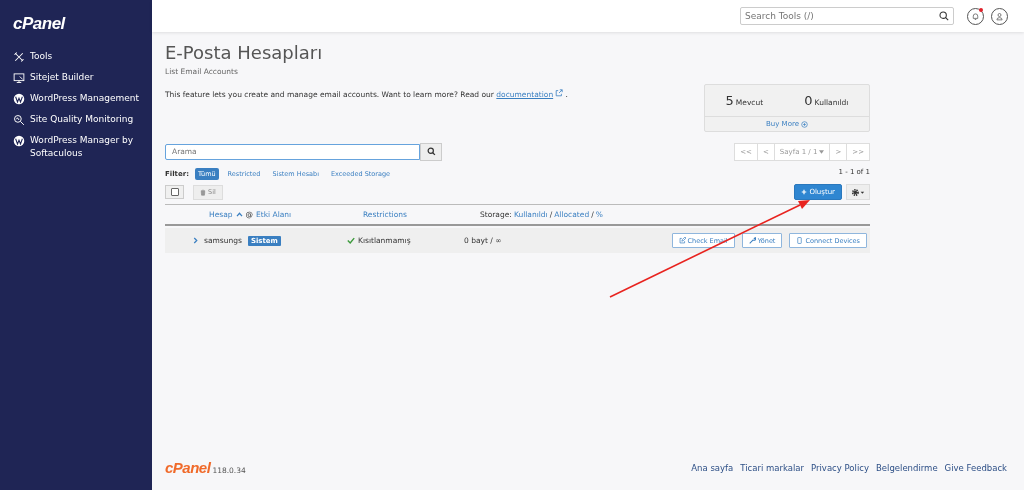  I want to click on tools-icon, so click(19, 56).